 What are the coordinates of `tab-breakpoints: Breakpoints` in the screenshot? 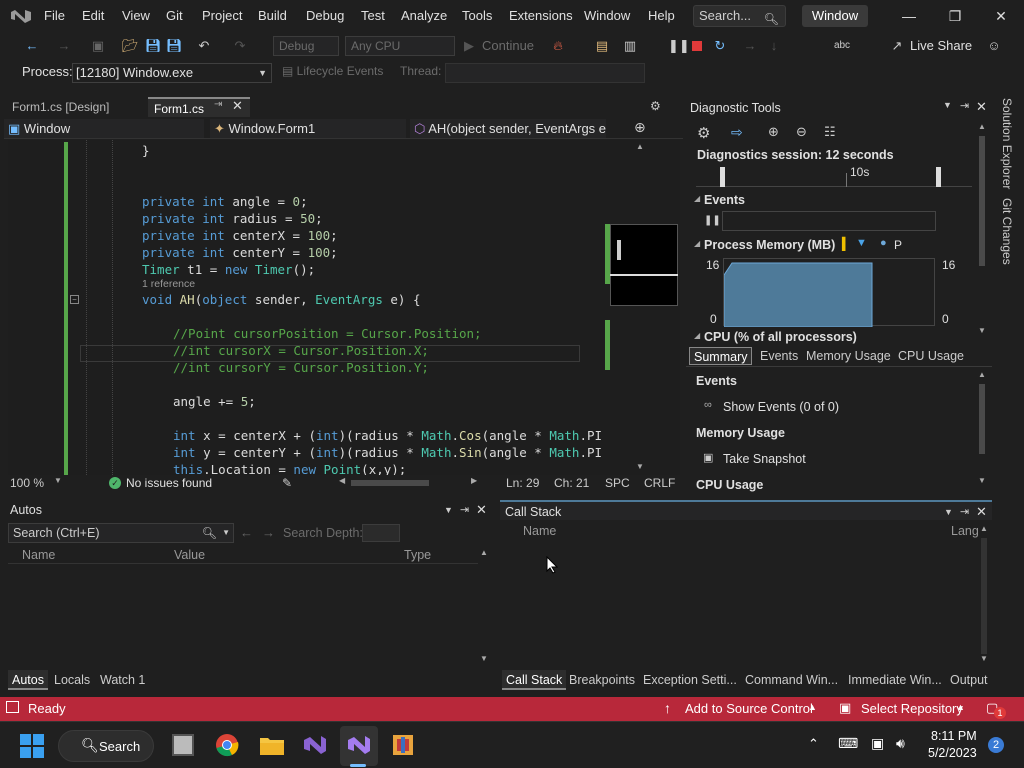 It's located at (602, 680).